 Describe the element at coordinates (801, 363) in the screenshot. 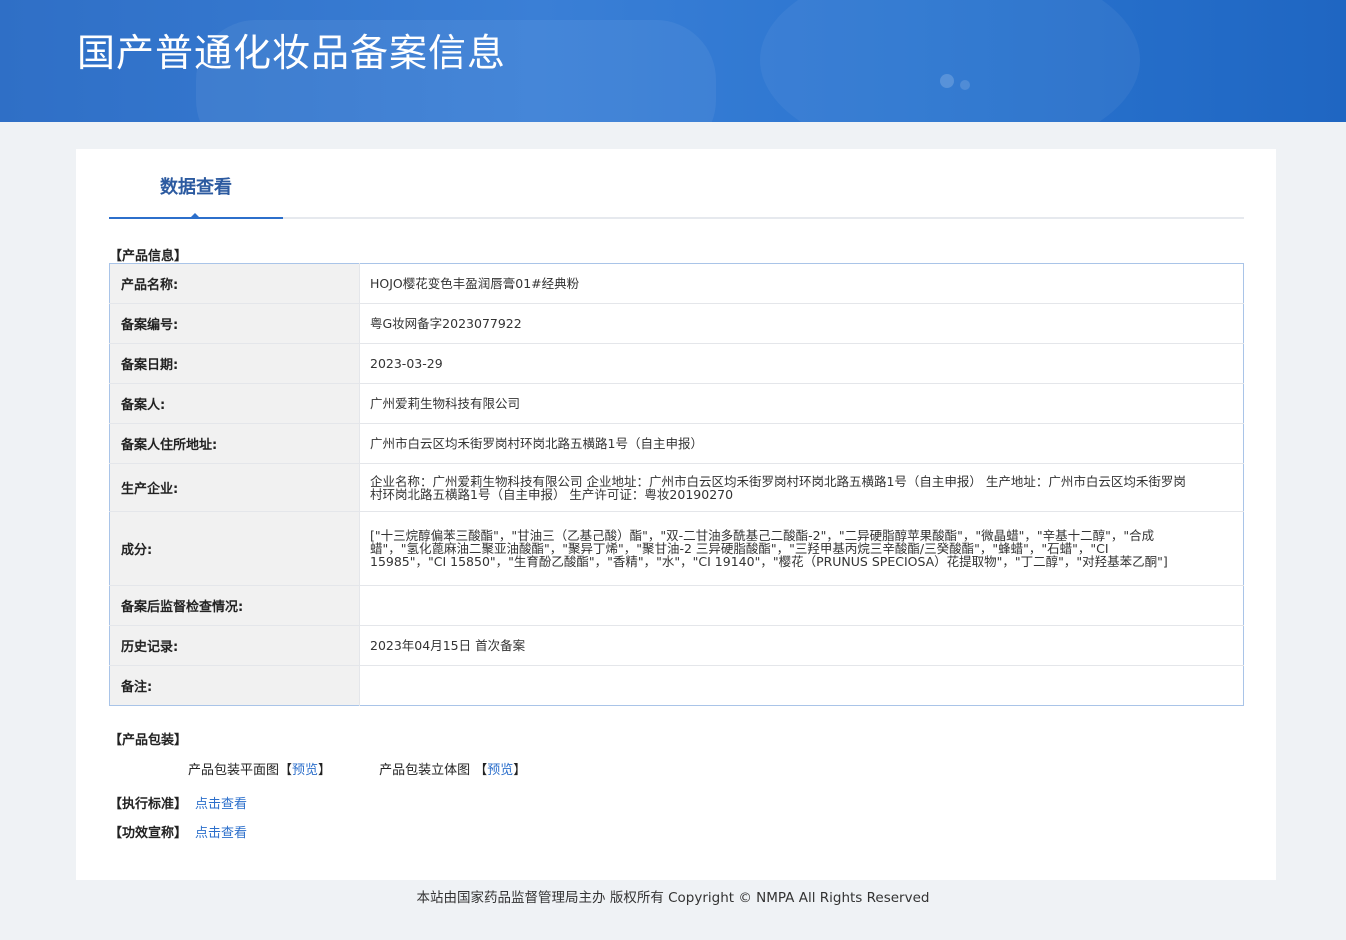

I see `row-value: 2023-03-29` at that location.